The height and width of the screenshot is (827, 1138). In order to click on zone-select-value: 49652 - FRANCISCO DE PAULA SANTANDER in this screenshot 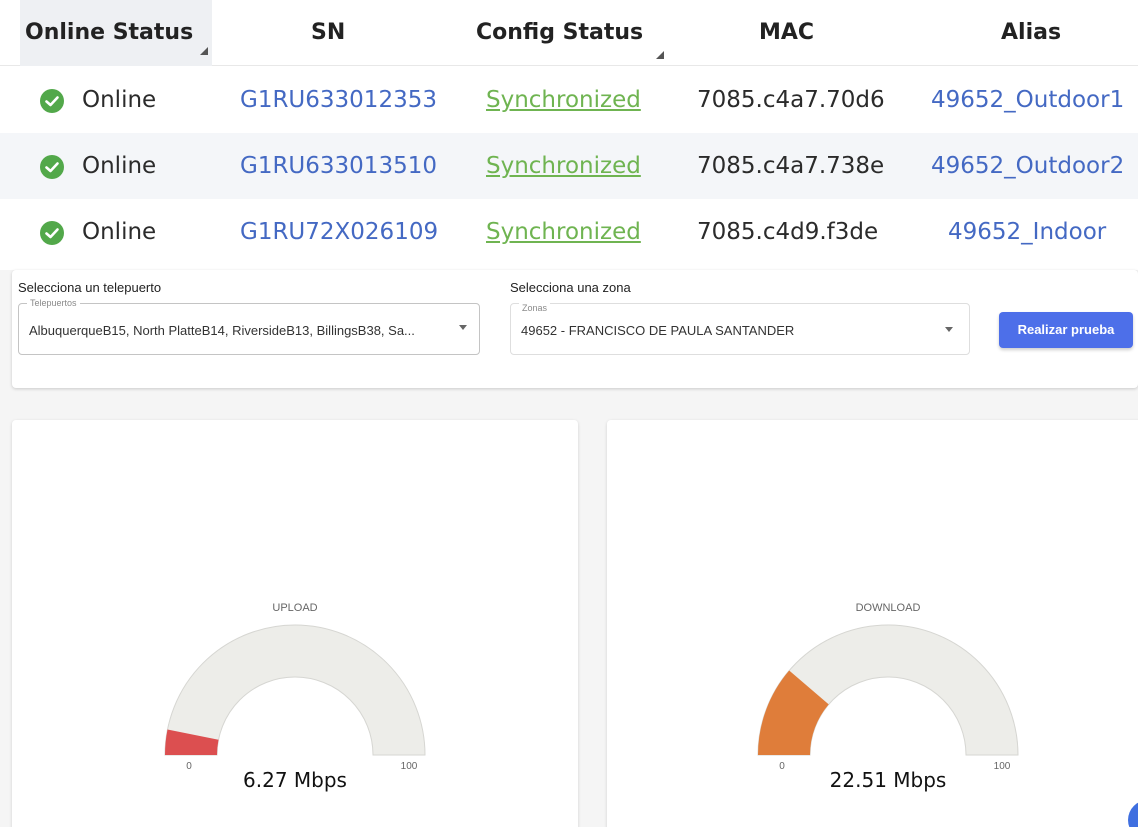, I will do `click(658, 330)`.